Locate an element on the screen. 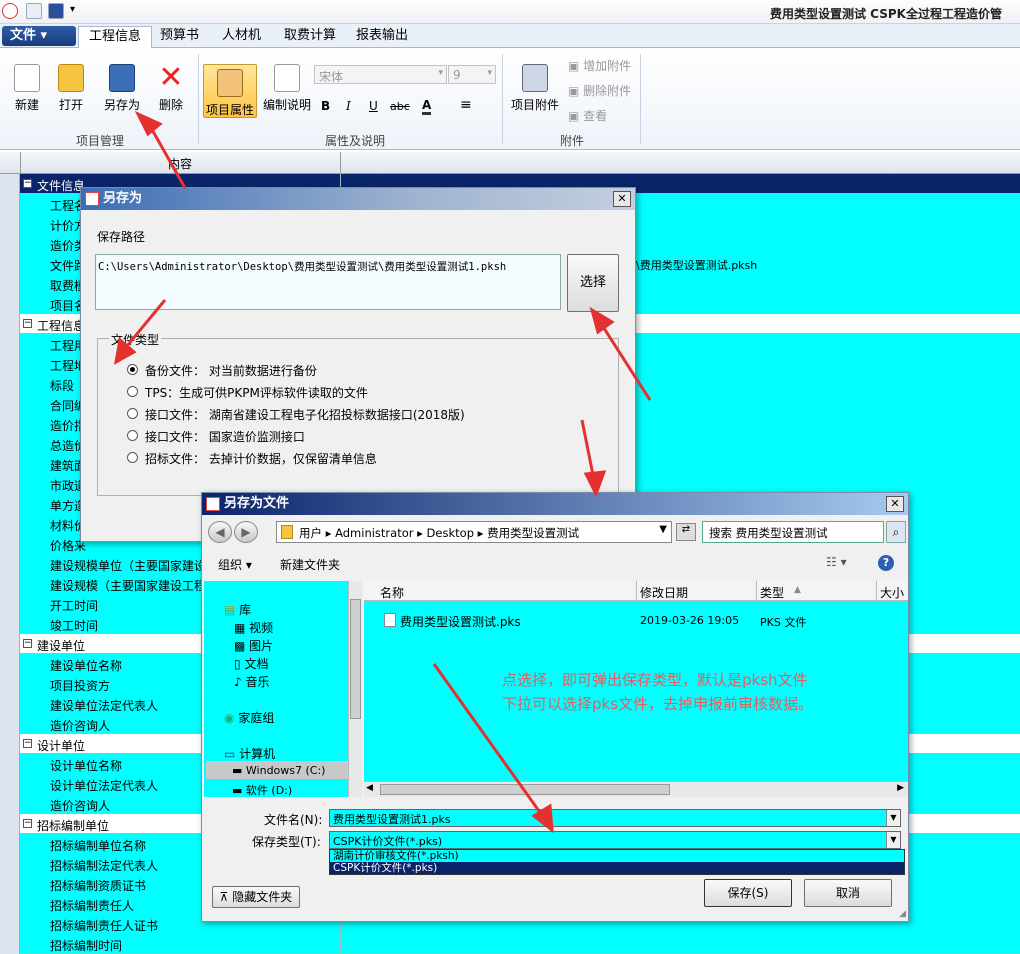 This screenshot has width=1020, height=954. arrow-to-backup is located at coordinates (143, 326).